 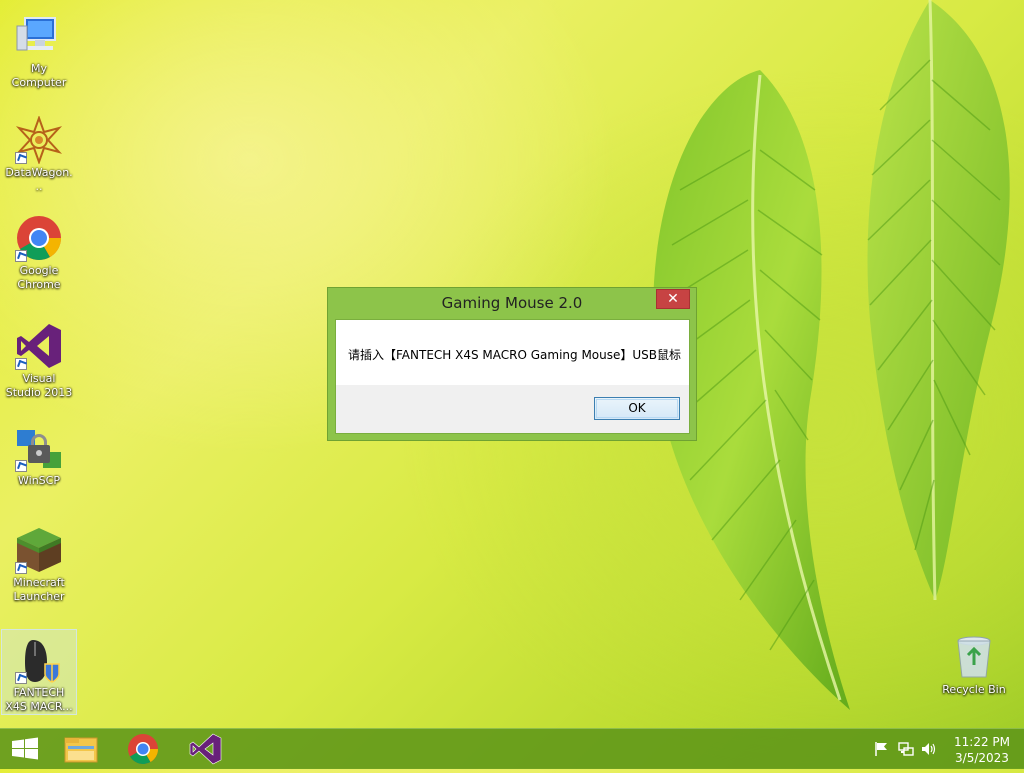 I want to click on minecraft-icon, so click(x=39, y=550).